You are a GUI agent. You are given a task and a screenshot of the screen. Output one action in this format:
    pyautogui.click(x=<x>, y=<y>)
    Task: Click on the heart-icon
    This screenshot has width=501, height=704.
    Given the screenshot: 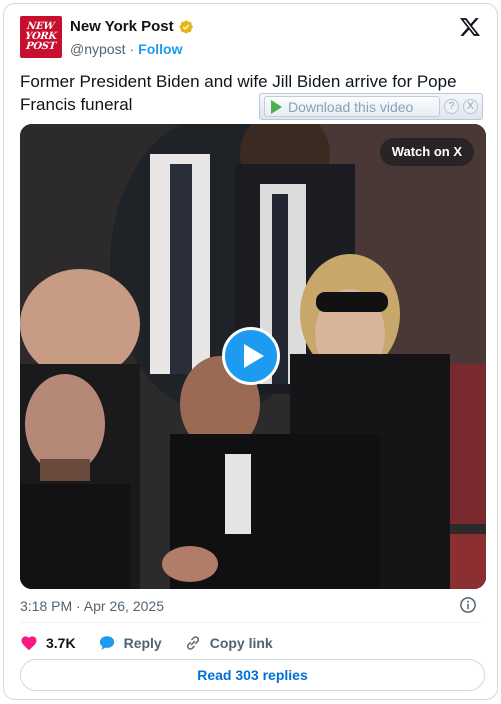 What is the action you would take?
    pyautogui.click(x=29, y=643)
    